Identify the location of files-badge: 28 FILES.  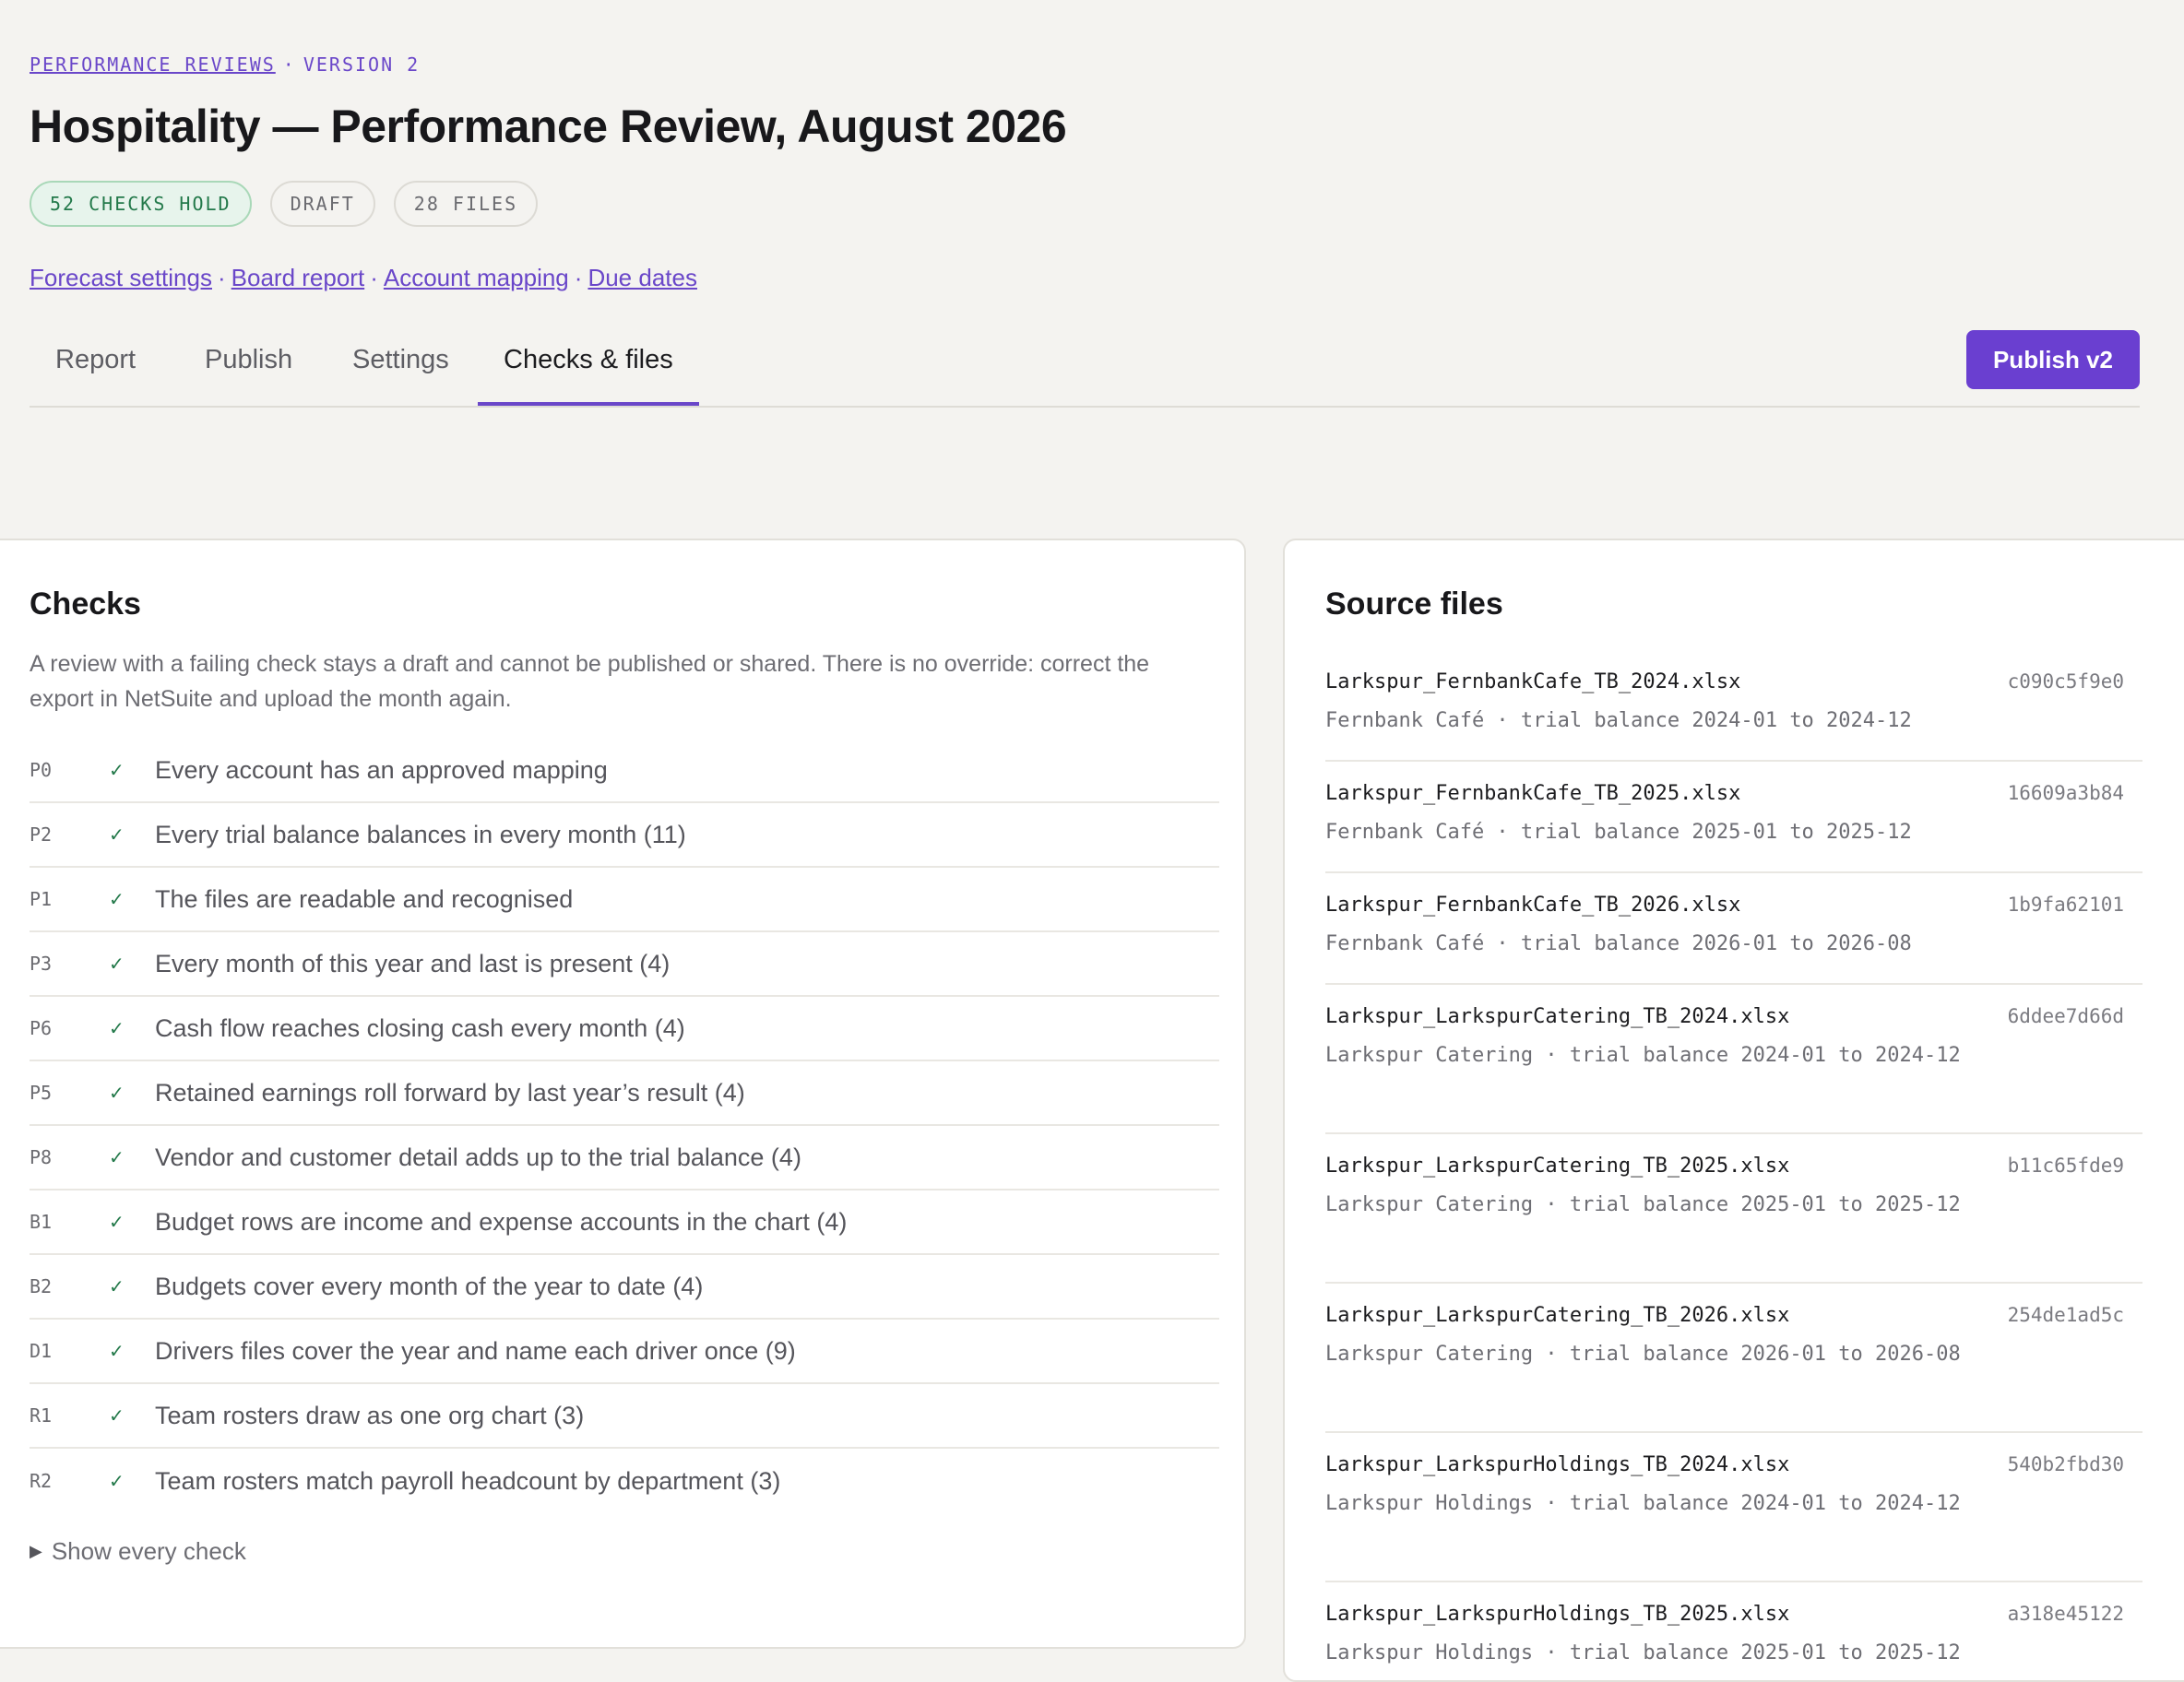
(466, 204).